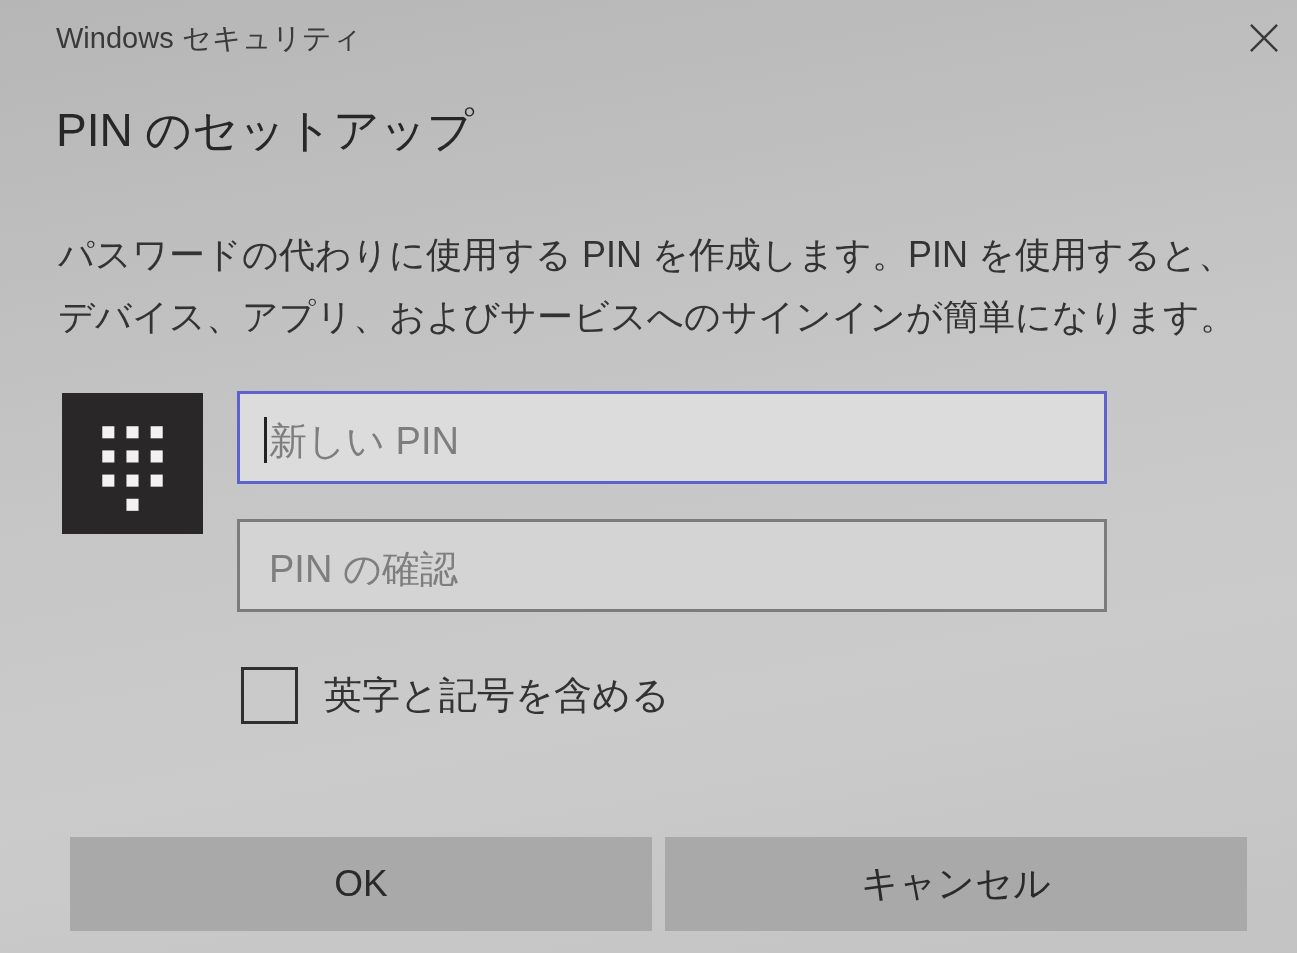 The width and height of the screenshot is (1297, 953). What do you see at coordinates (497, 695) in the screenshot?
I see `checkbox-label: 英字と記号を含める` at bounding box center [497, 695].